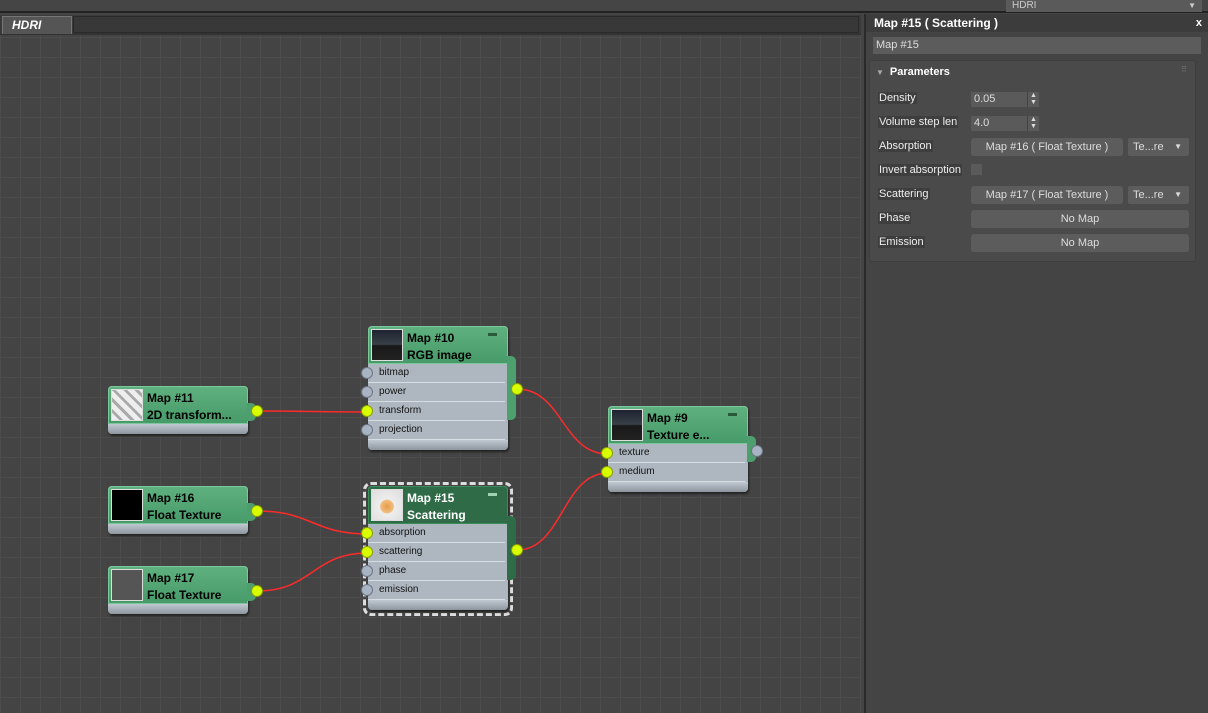 The height and width of the screenshot is (713, 1208). I want to click on wire-n15-n9, so click(562, 511).